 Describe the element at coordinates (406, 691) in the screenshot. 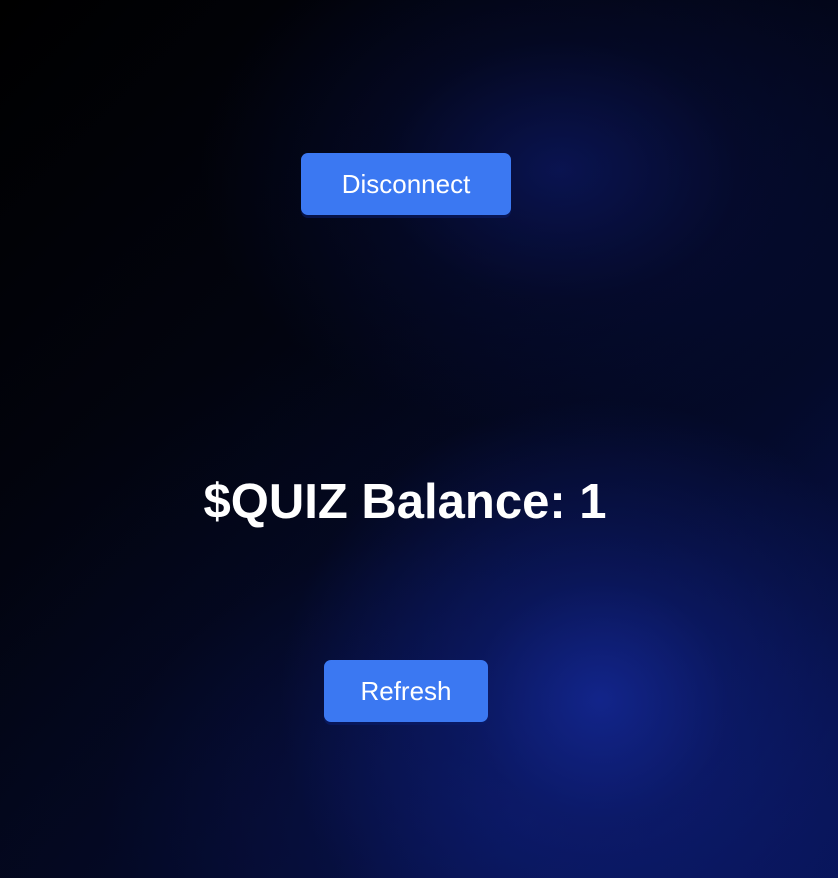

I see `refresh-button: Refresh` at that location.